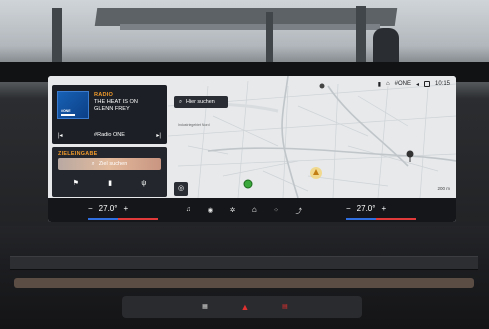 The width and height of the screenshot is (489, 329). I want to click on recenter-map-button: ◎, so click(181, 189).